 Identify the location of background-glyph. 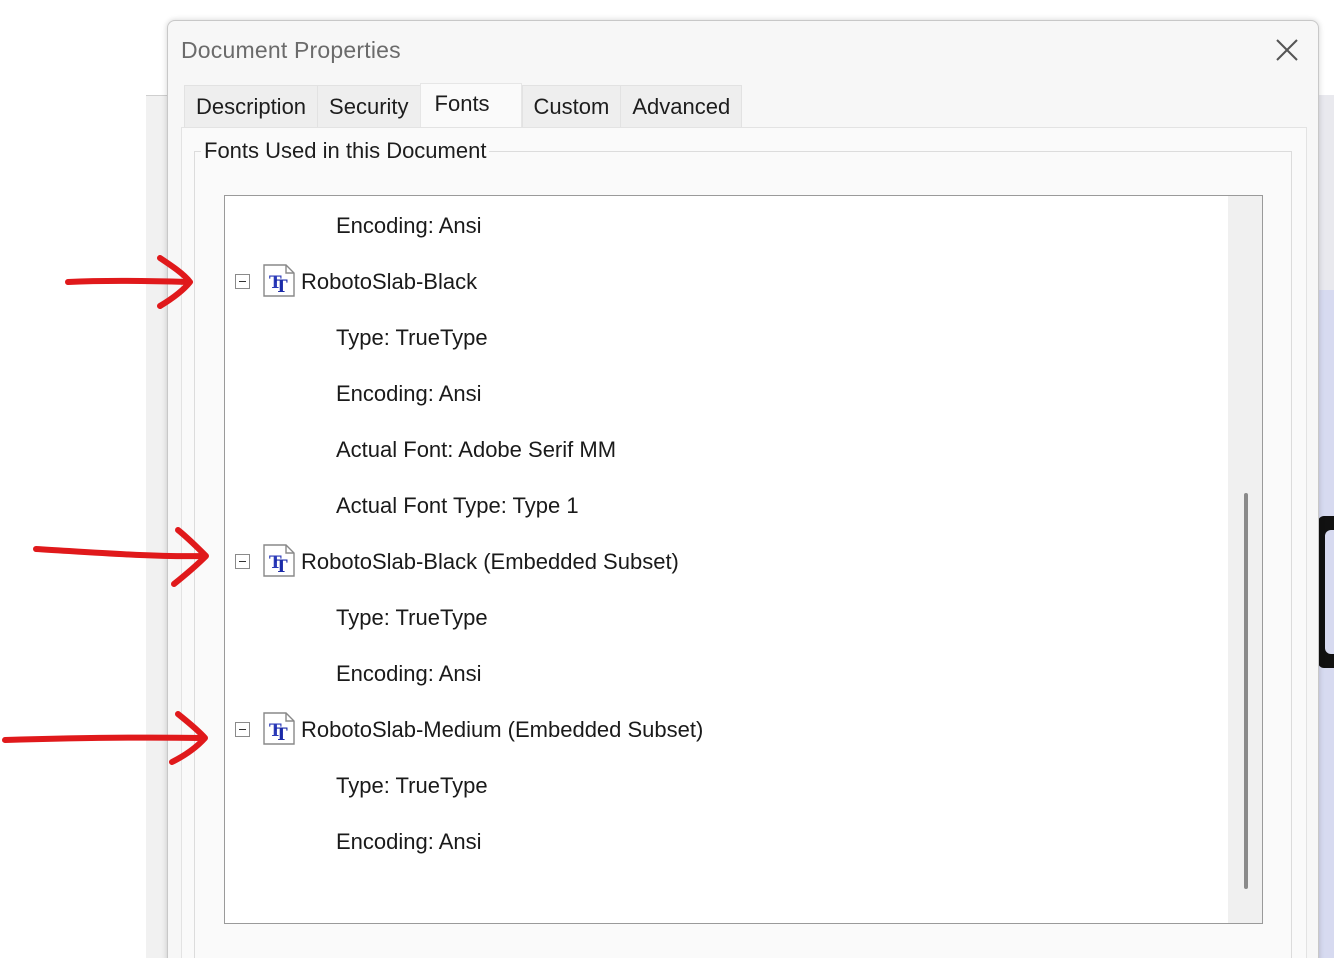
(1326, 592).